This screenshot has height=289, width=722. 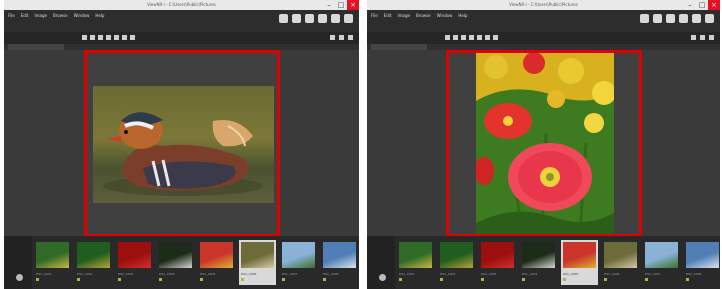 I want to click on thumbnail-label: DSC_0004, so click(x=167, y=274).